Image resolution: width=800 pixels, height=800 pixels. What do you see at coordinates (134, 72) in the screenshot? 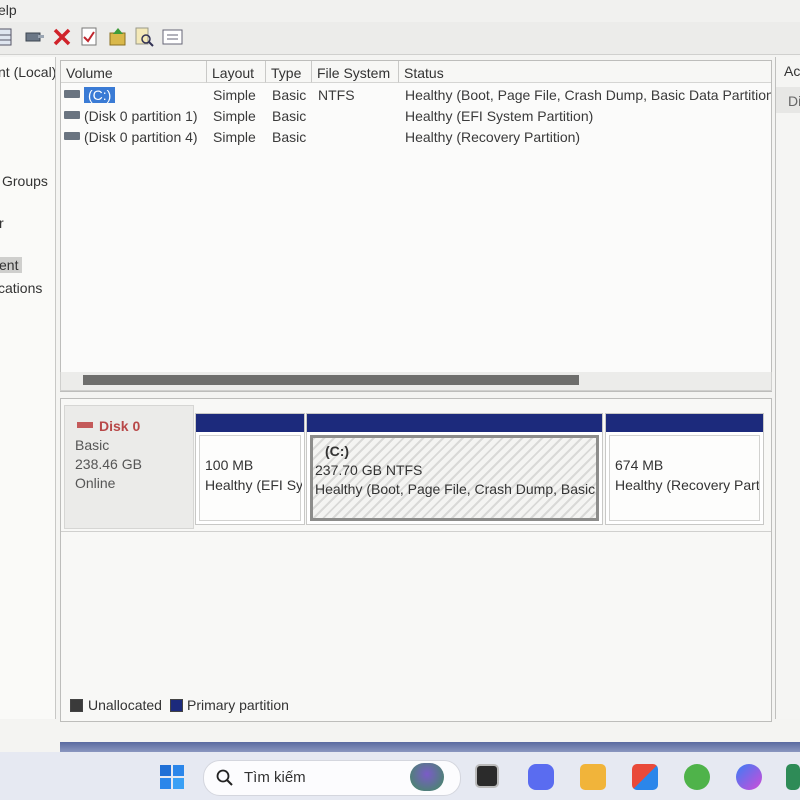
I see `column-header-volume: Volume` at bounding box center [134, 72].